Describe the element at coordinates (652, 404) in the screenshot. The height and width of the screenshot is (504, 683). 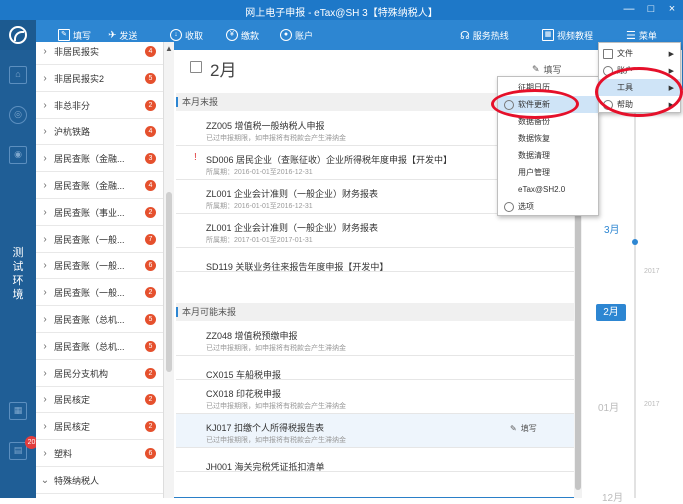
I see `timeline-year: 2017` at that location.